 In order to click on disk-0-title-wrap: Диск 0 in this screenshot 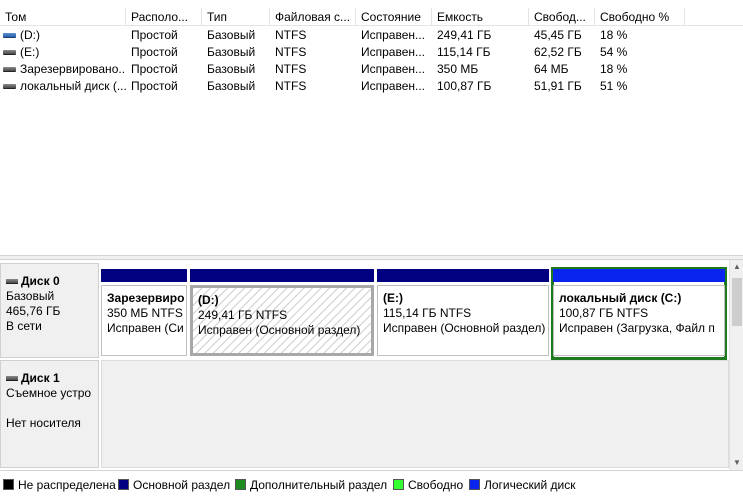, I will do `click(52, 281)`.